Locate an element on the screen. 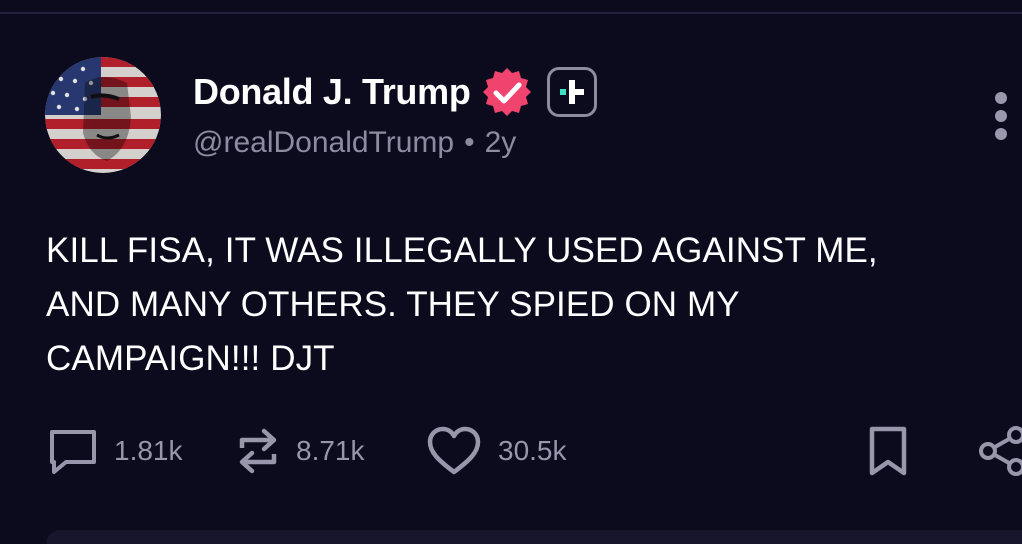 The width and height of the screenshot is (1022, 544). share-button is located at coordinates (1000, 453).